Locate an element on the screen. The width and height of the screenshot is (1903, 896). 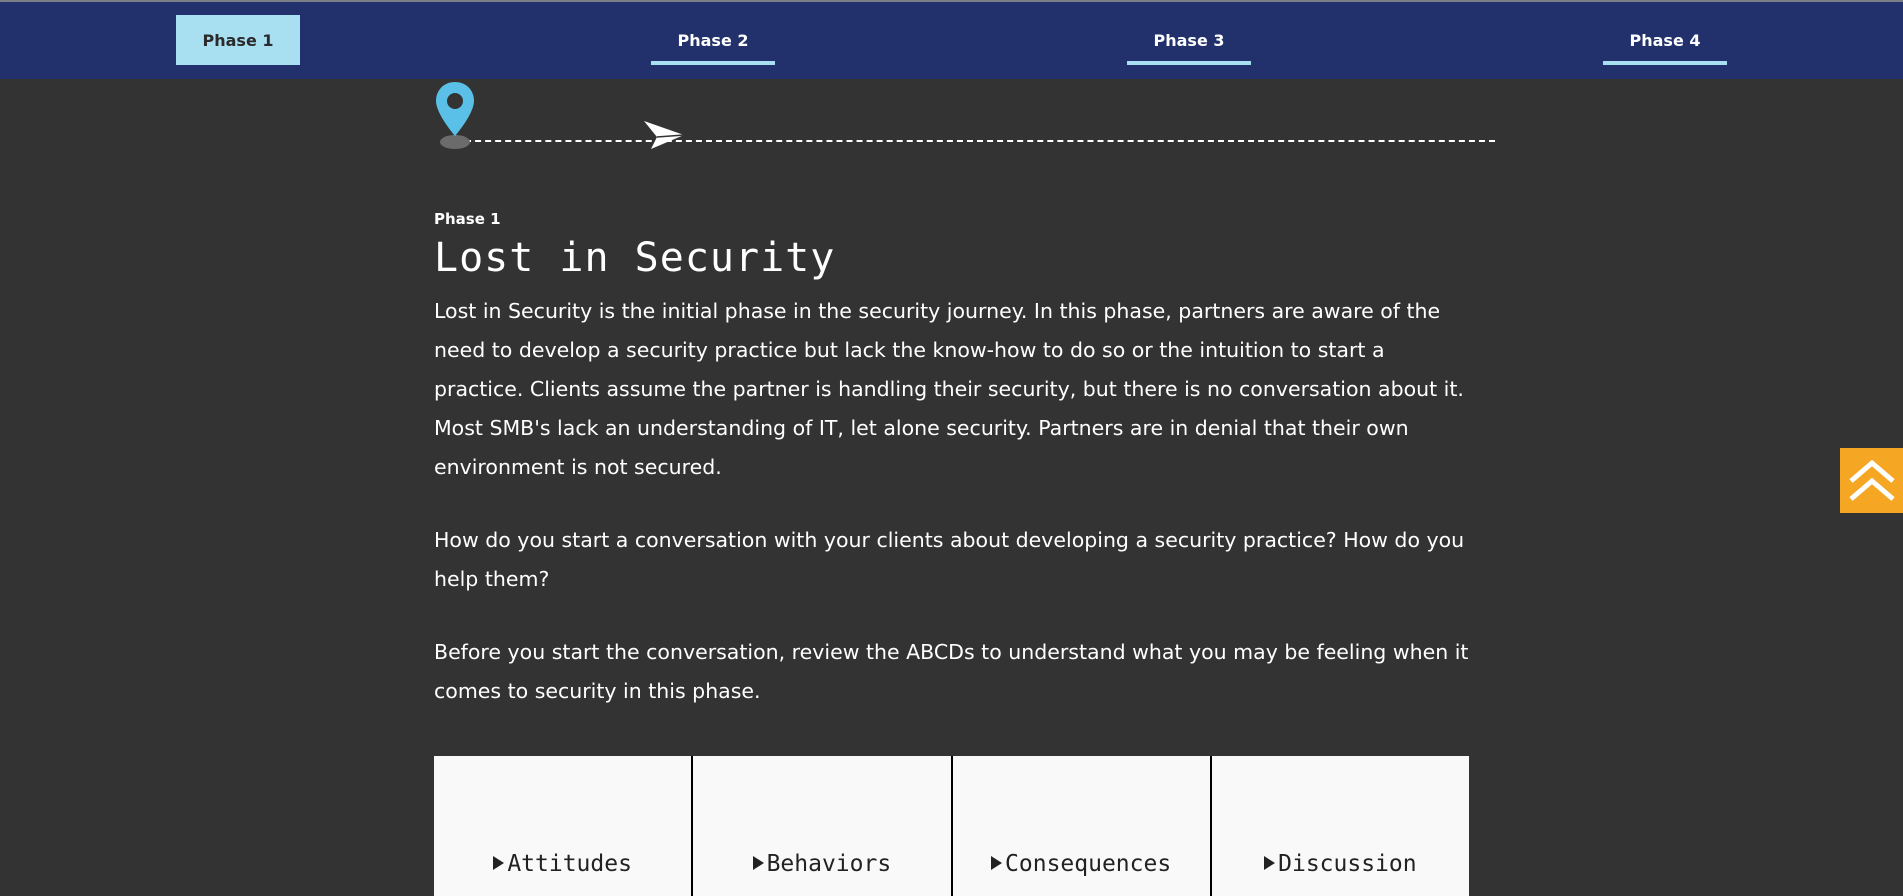
tab-phase-2: Phase 2 is located at coordinates (713, 40).